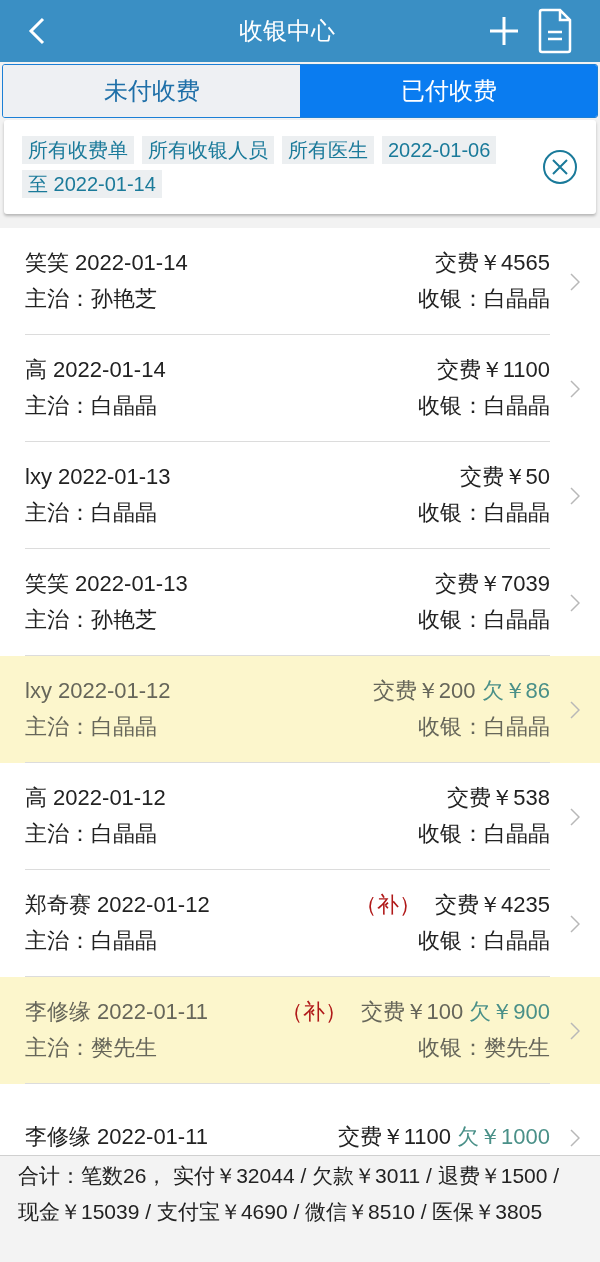  I want to click on owed-amount: 欠￥86, so click(515, 691).